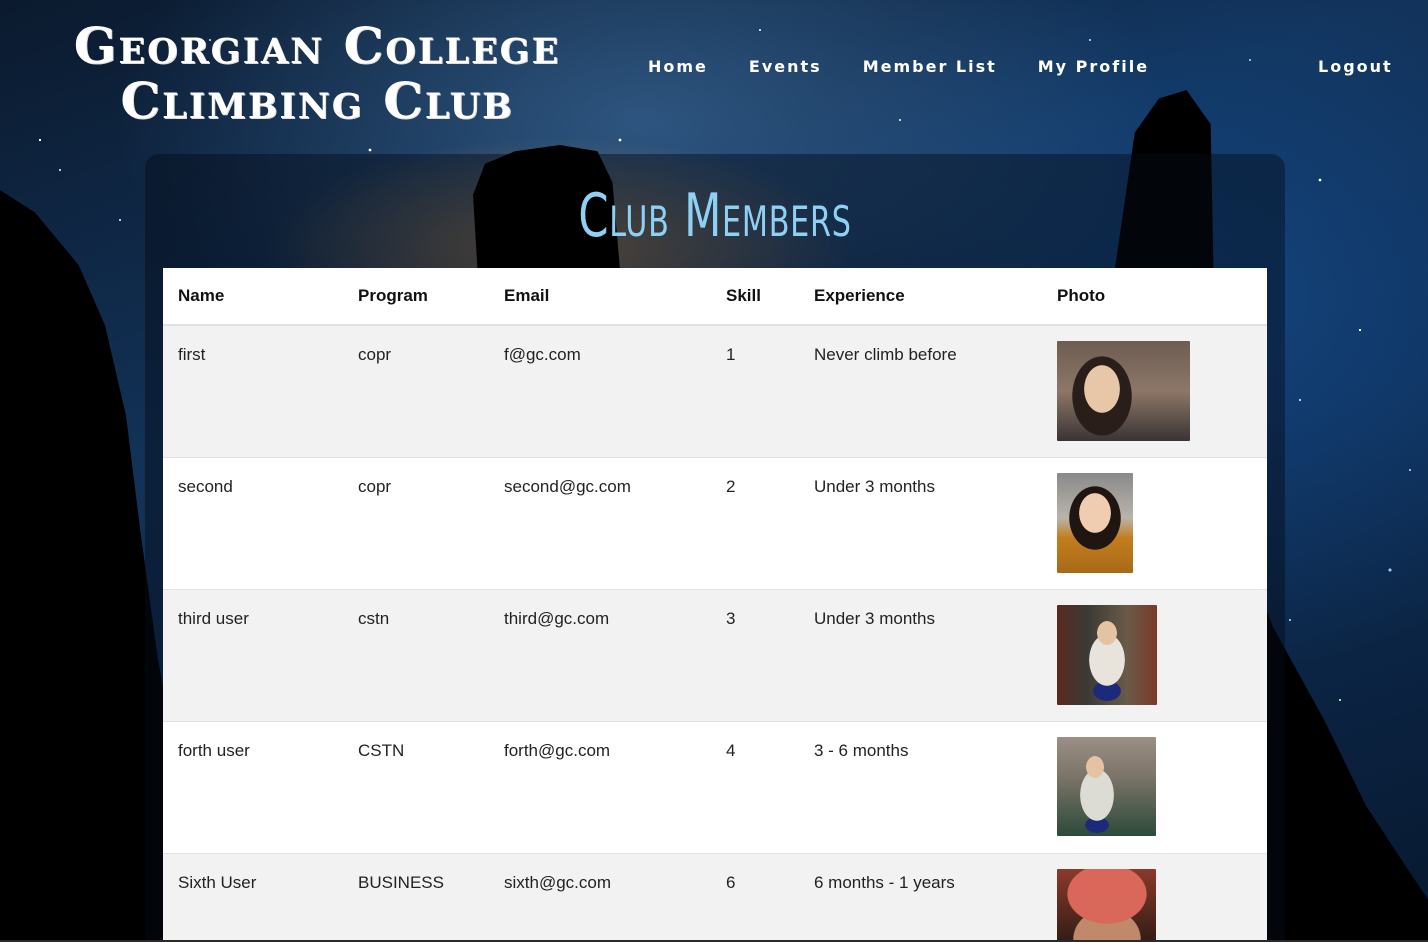 This screenshot has width=1428, height=942. Describe the element at coordinates (253, 787) in the screenshot. I see `member-name: forth user` at that location.